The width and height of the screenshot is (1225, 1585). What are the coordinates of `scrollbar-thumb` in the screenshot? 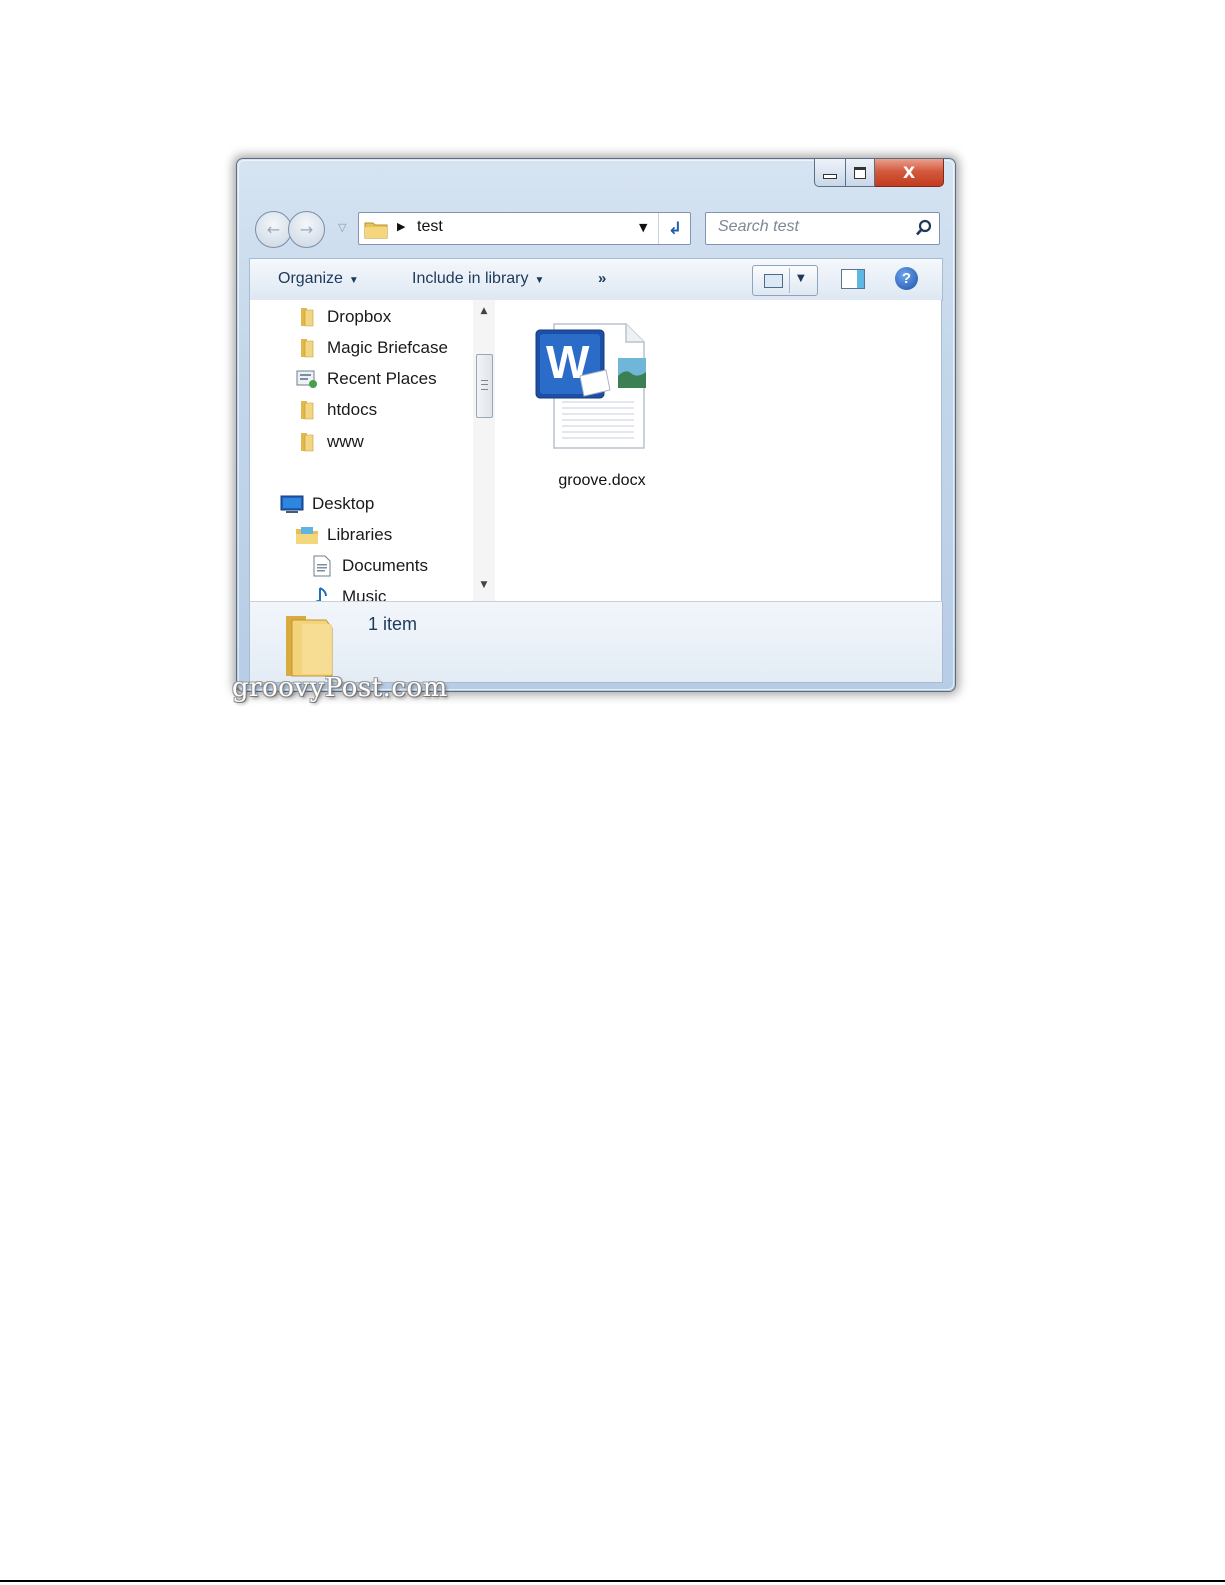 It's located at (484, 386).